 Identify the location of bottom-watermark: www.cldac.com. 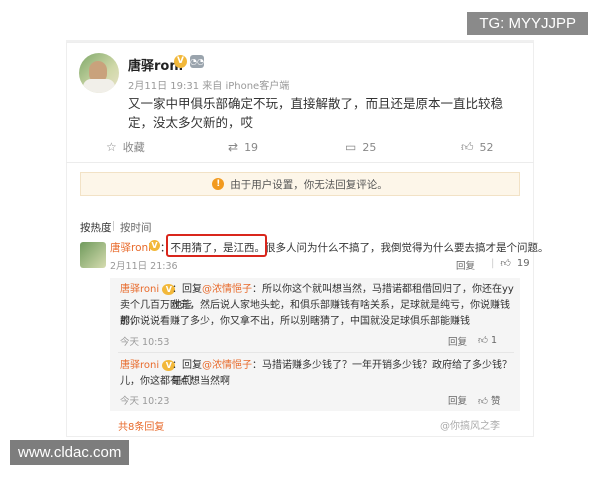
(70, 452).